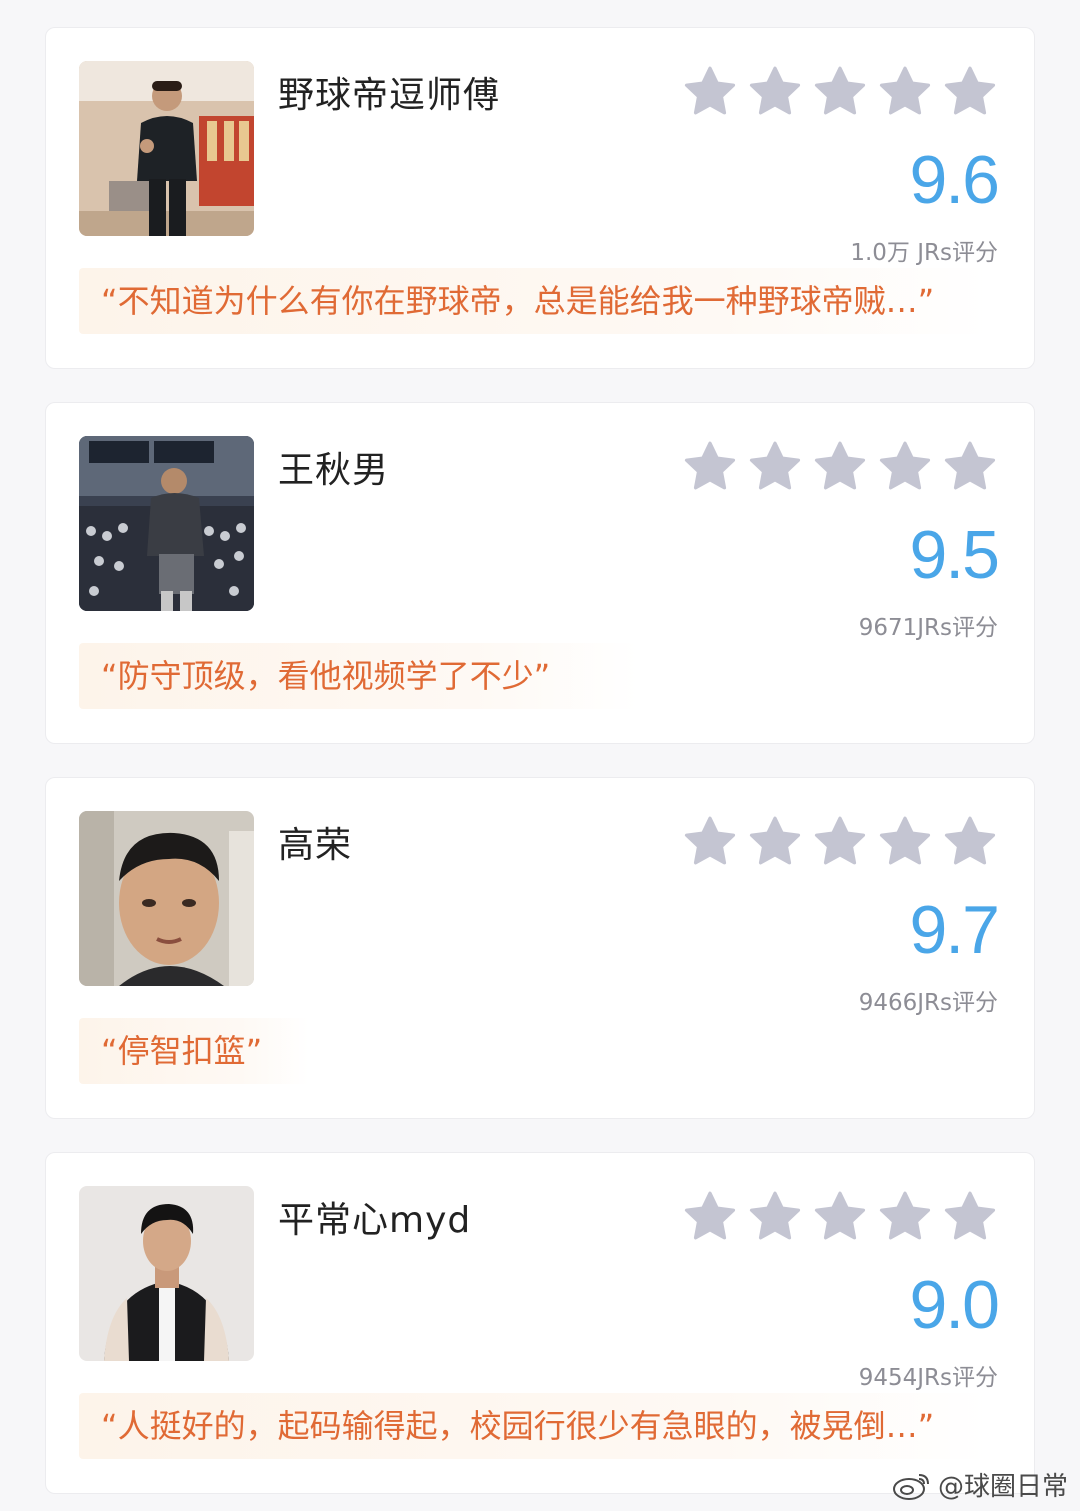 Image resolution: width=1080 pixels, height=1511 pixels. Describe the element at coordinates (928, 1378) in the screenshot. I see `rating-count: 9454JRs评分` at that location.